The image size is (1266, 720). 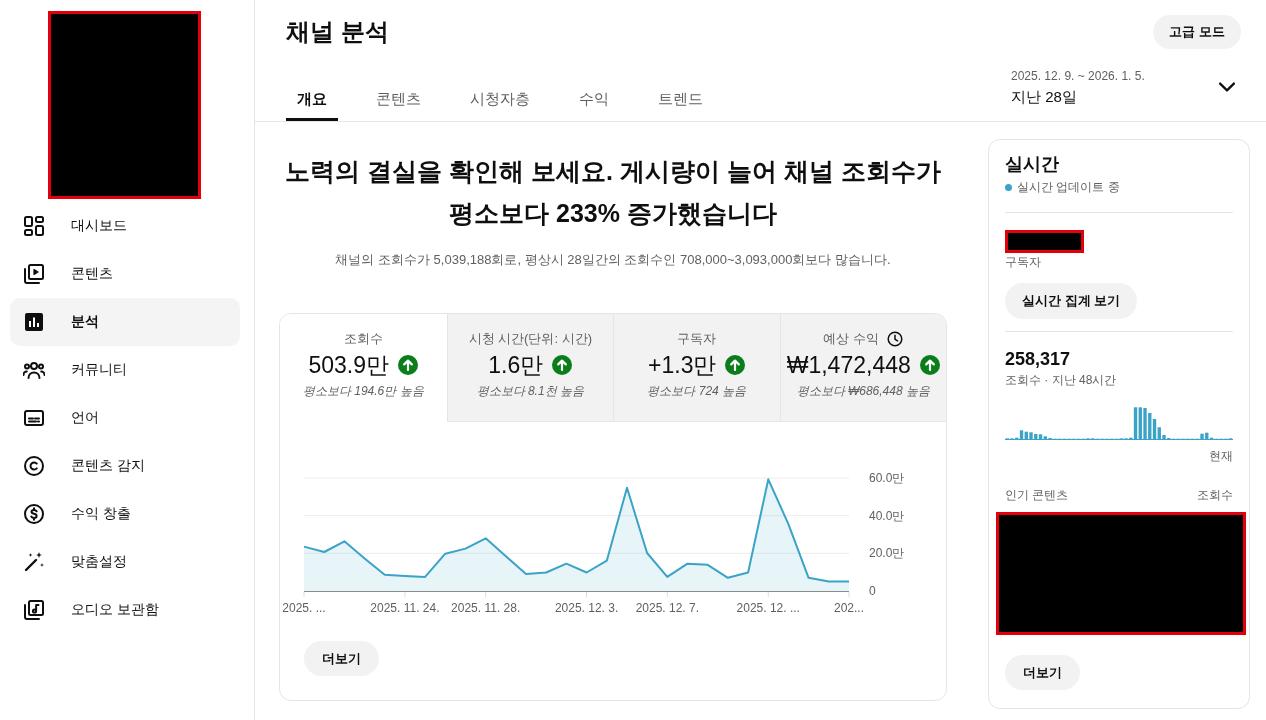 What do you see at coordinates (337, 31) in the screenshot?
I see `page-title: 채널 분석` at bounding box center [337, 31].